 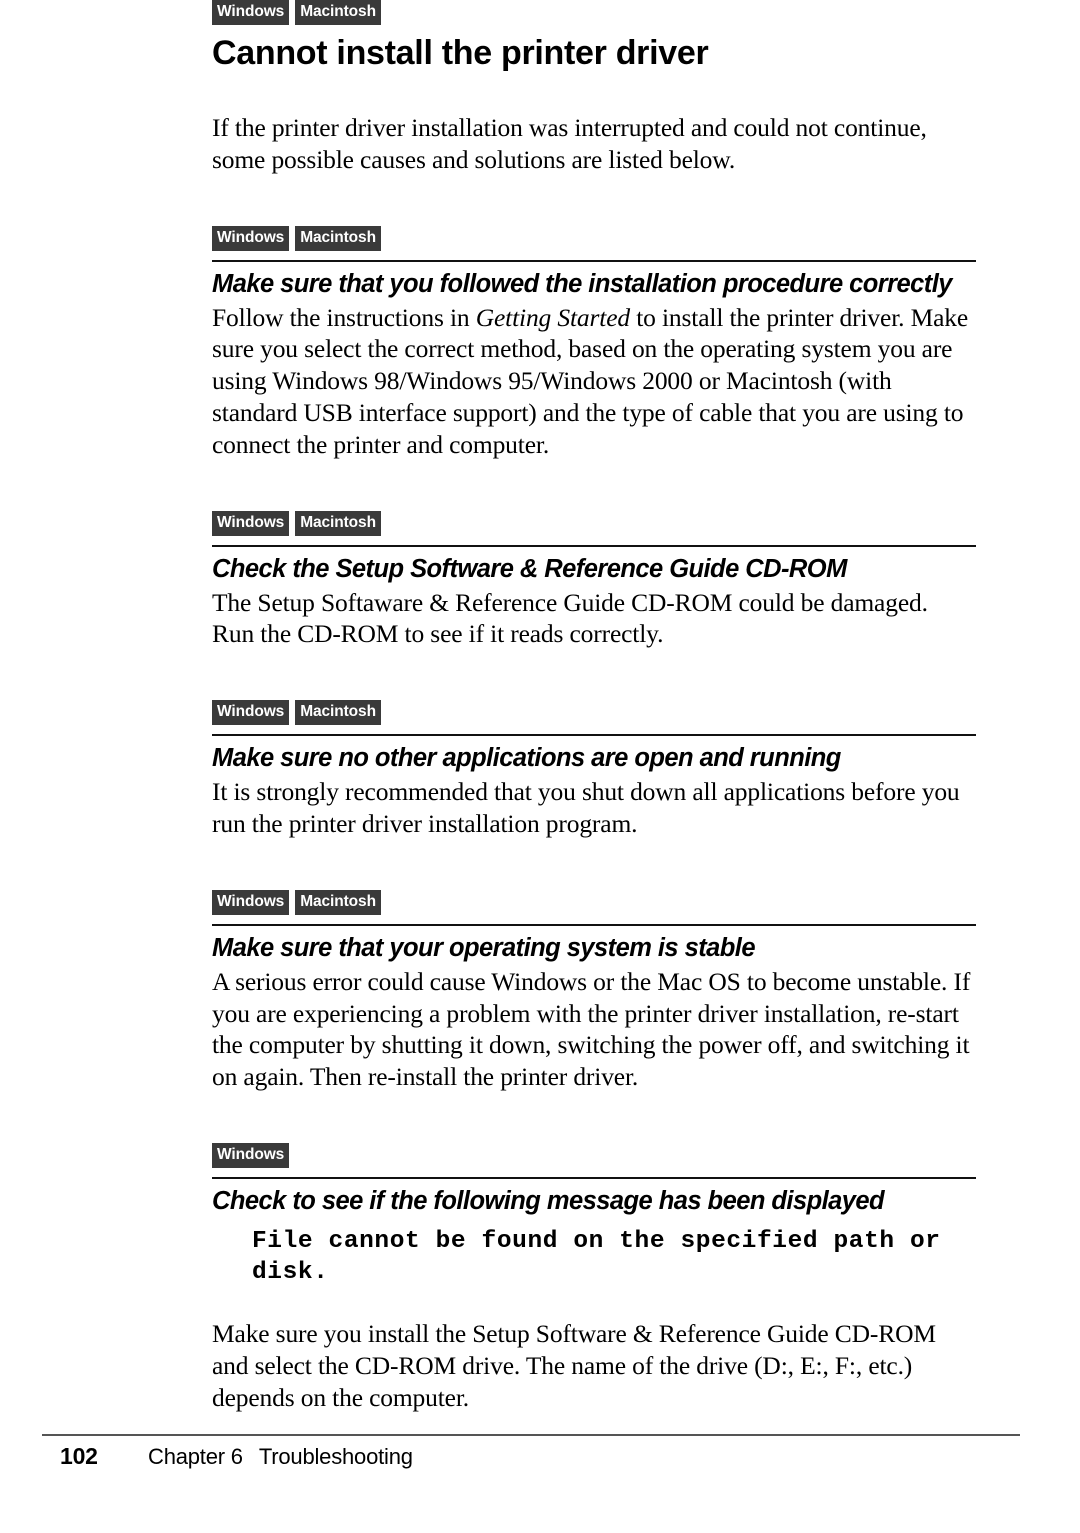 I want to click on footer-divider, so click(x=531, y=1435).